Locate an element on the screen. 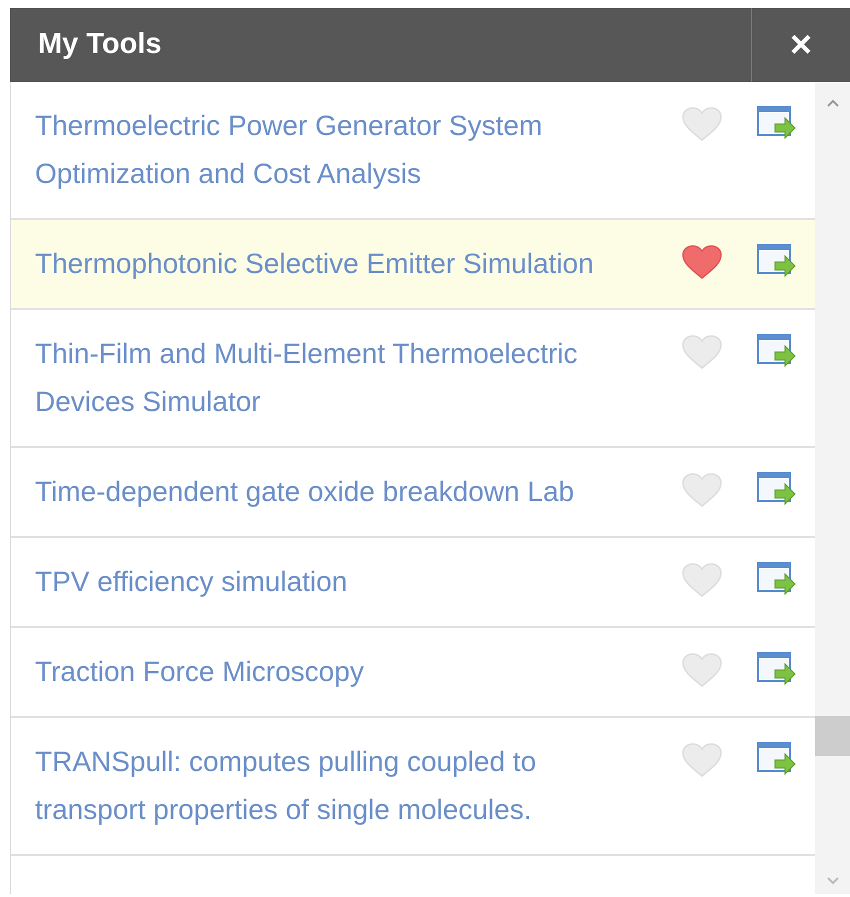  panel-title: My Tools is located at coordinates (100, 44).